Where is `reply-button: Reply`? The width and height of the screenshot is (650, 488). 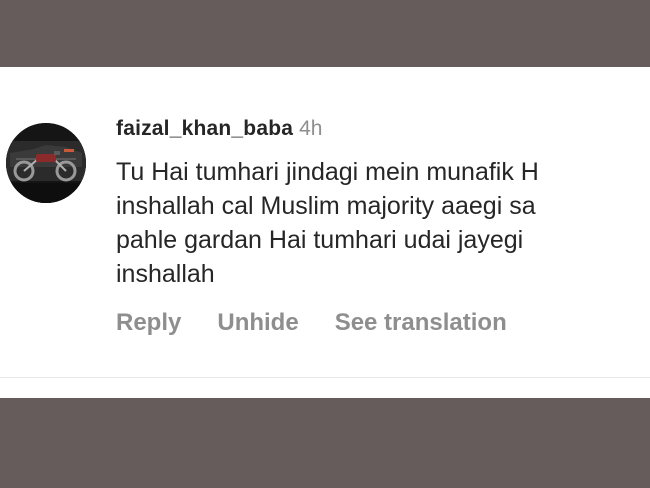 reply-button: Reply is located at coordinates (148, 323).